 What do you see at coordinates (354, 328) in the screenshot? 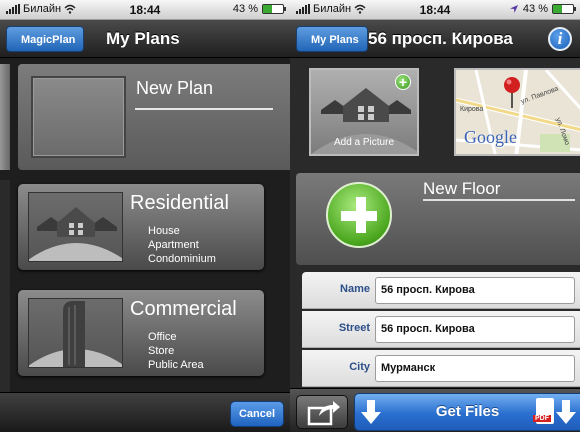
I see `street-label: Street` at bounding box center [354, 328].